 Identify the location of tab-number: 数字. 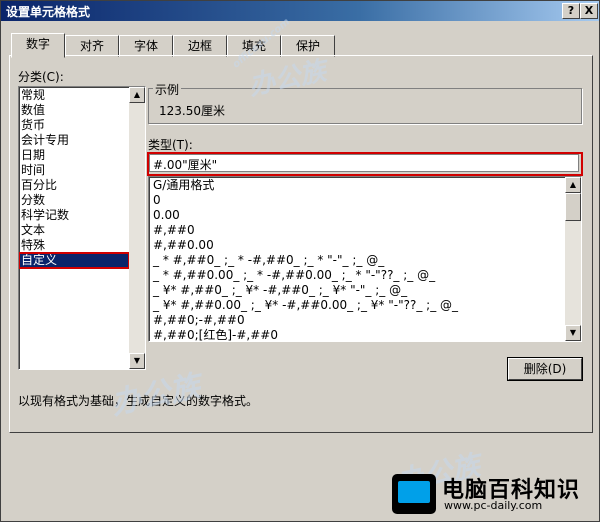
(38, 45).